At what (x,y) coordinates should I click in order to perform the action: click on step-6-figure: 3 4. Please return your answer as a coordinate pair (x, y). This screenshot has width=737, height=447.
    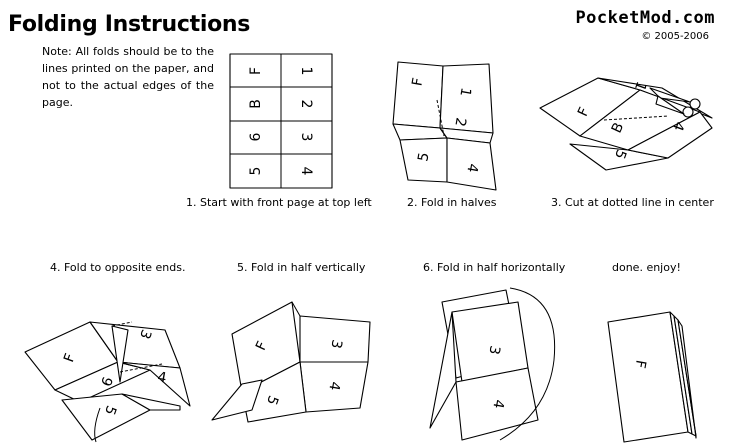
    Looking at the image, I should click on (492, 364).